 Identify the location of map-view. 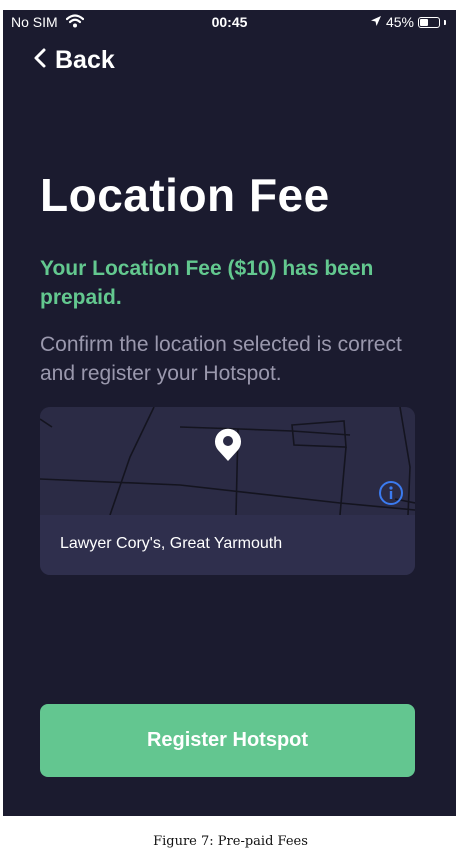
(227, 461).